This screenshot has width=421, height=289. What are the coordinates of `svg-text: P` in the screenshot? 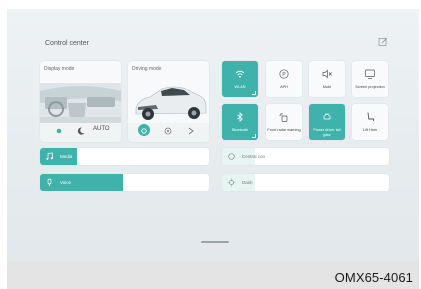 It's located at (284, 75).